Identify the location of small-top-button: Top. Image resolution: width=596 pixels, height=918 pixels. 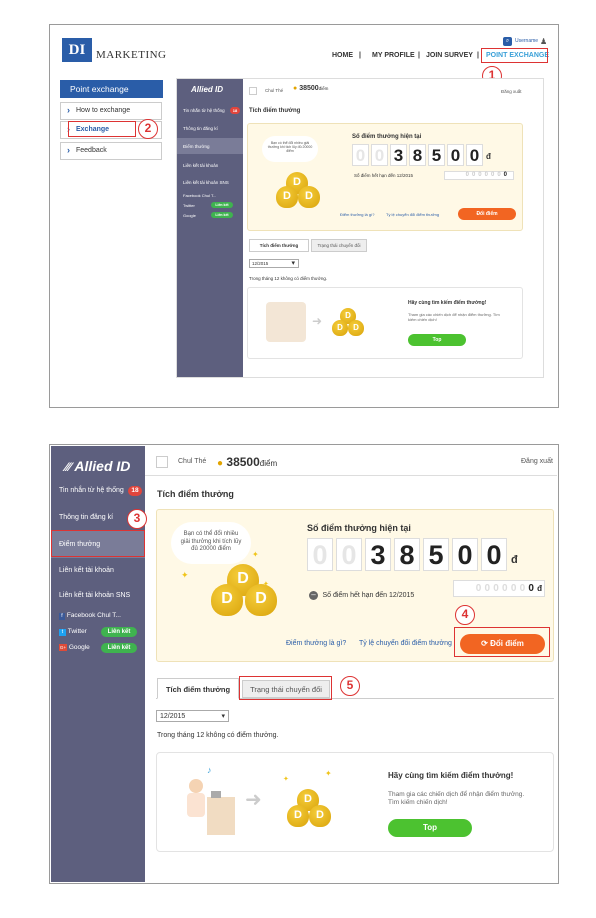
(437, 340).